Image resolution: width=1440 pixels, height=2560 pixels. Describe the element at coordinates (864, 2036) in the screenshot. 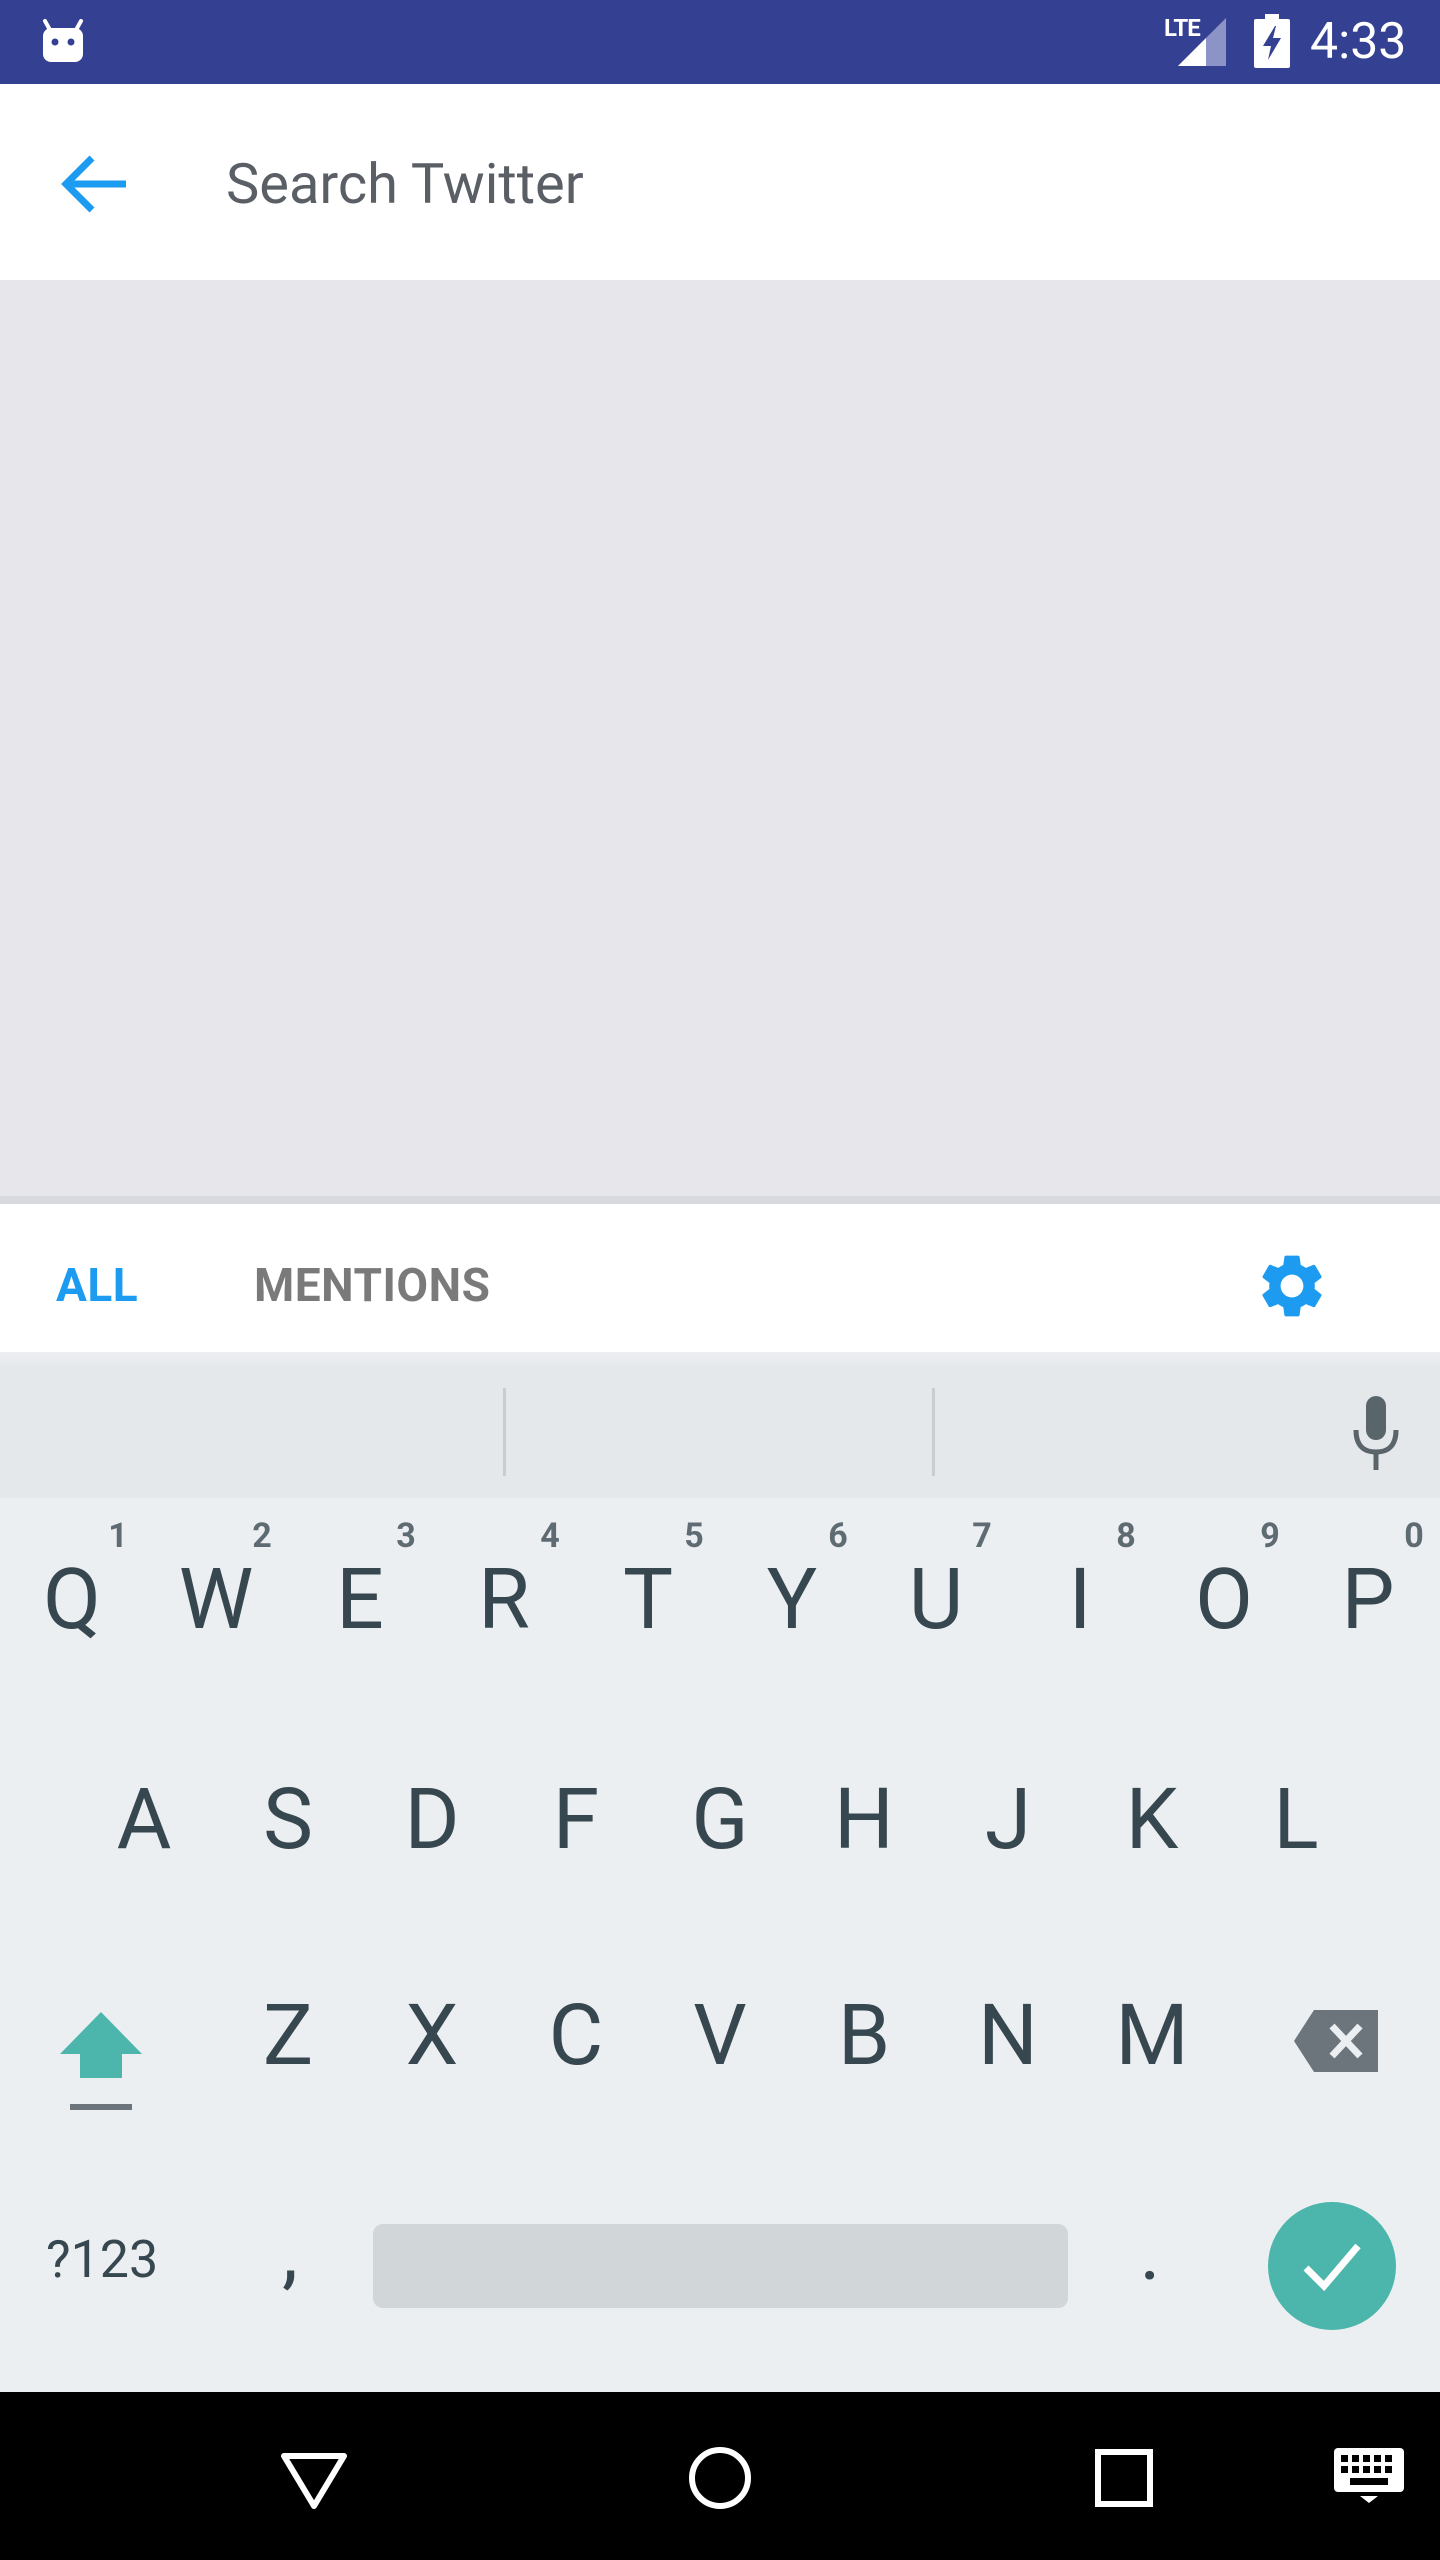

I see `key-b: B` at that location.